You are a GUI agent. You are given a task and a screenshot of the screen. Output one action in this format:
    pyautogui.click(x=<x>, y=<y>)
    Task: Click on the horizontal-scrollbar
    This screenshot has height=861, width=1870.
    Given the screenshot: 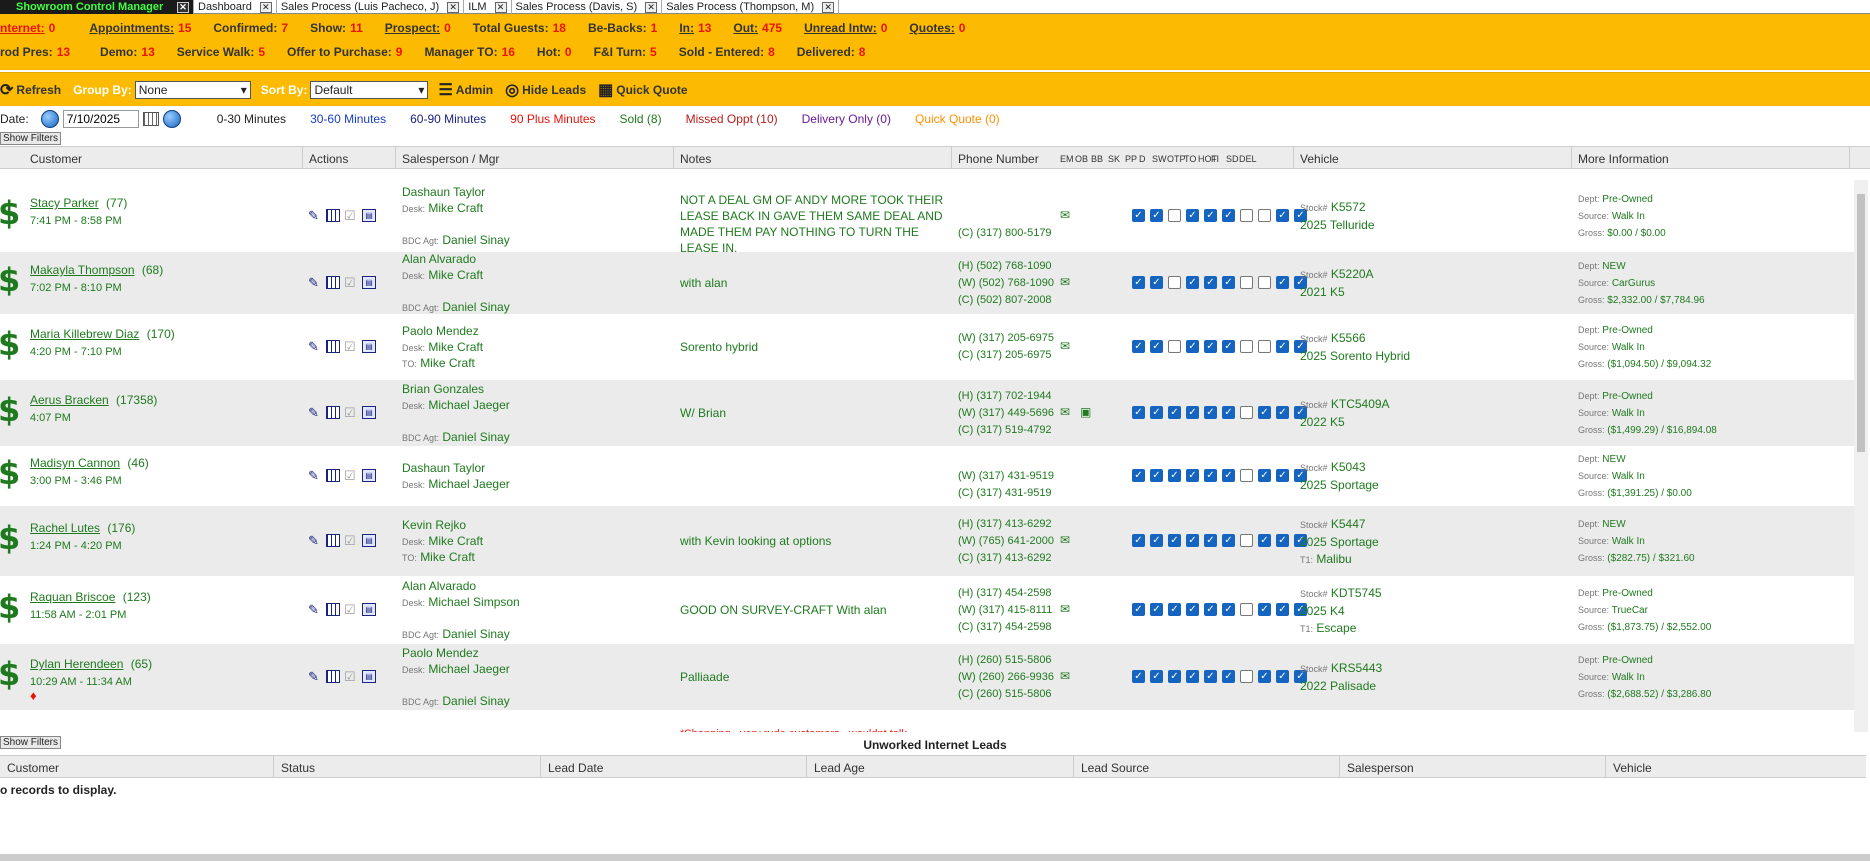 What is the action you would take?
    pyautogui.click(x=935, y=857)
    